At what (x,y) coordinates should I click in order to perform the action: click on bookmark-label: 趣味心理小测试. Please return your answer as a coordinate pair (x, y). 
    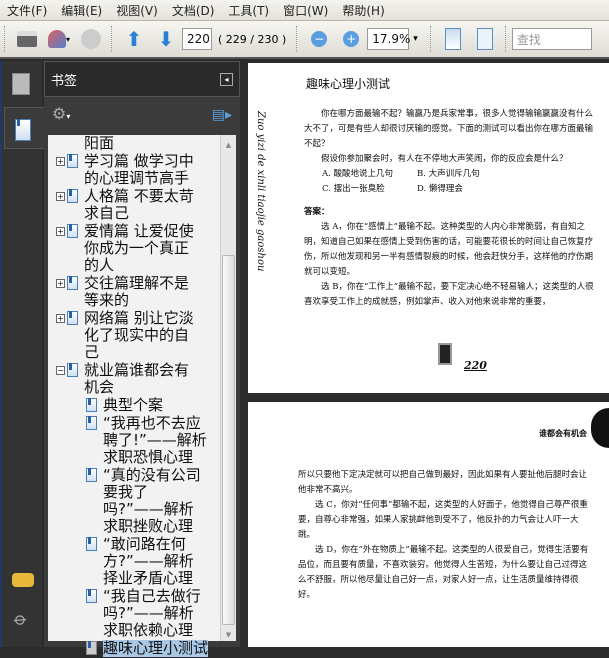
    Looking at the image, I should click on (156, 648).